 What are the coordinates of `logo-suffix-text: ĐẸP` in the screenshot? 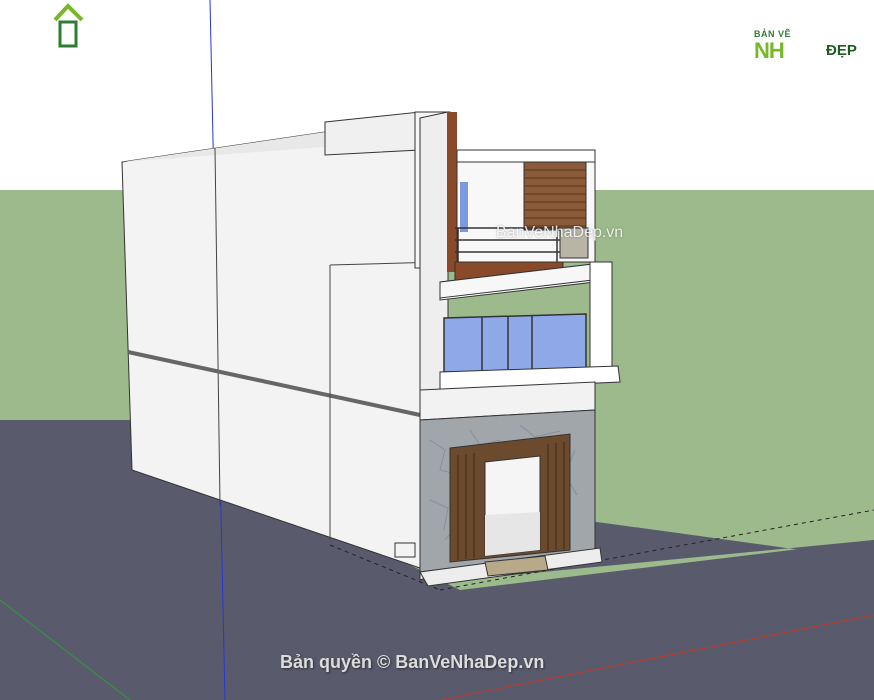 It's located at (841, 50).